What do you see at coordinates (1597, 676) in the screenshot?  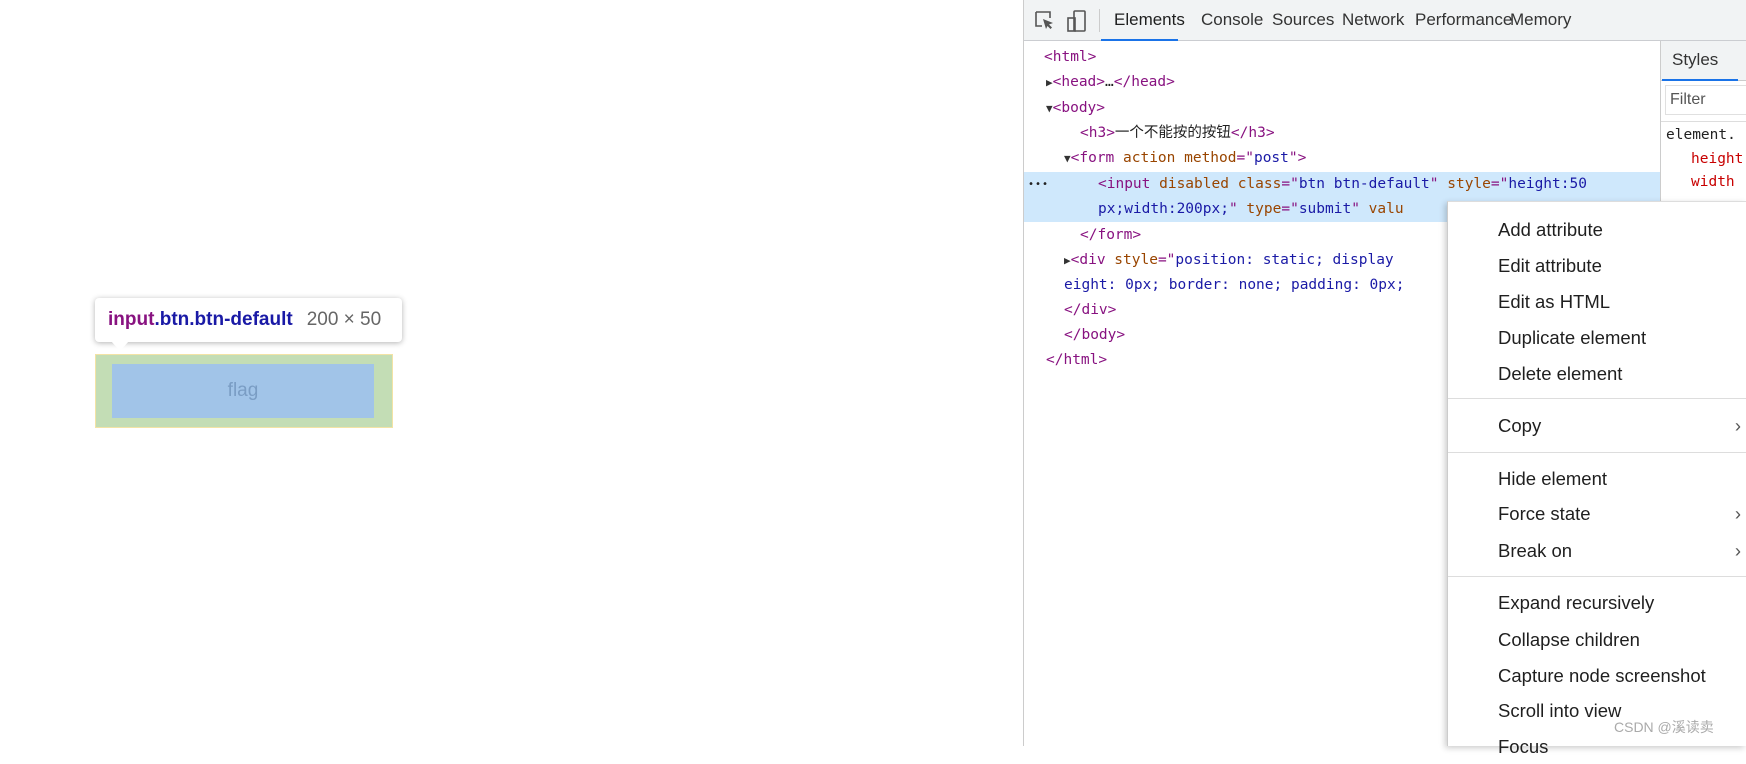 I see `menu-capture-node-screenshot: Capture node screenshot` at bounding box center [1597, 676].